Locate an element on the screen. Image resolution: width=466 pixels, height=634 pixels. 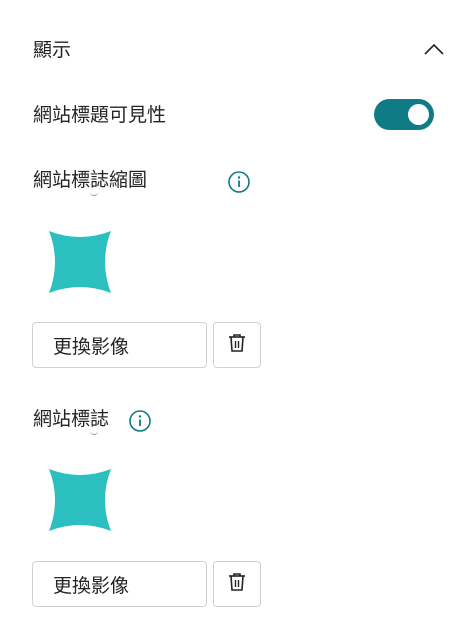
delete-logo-button is located at coordinates (237, 584).